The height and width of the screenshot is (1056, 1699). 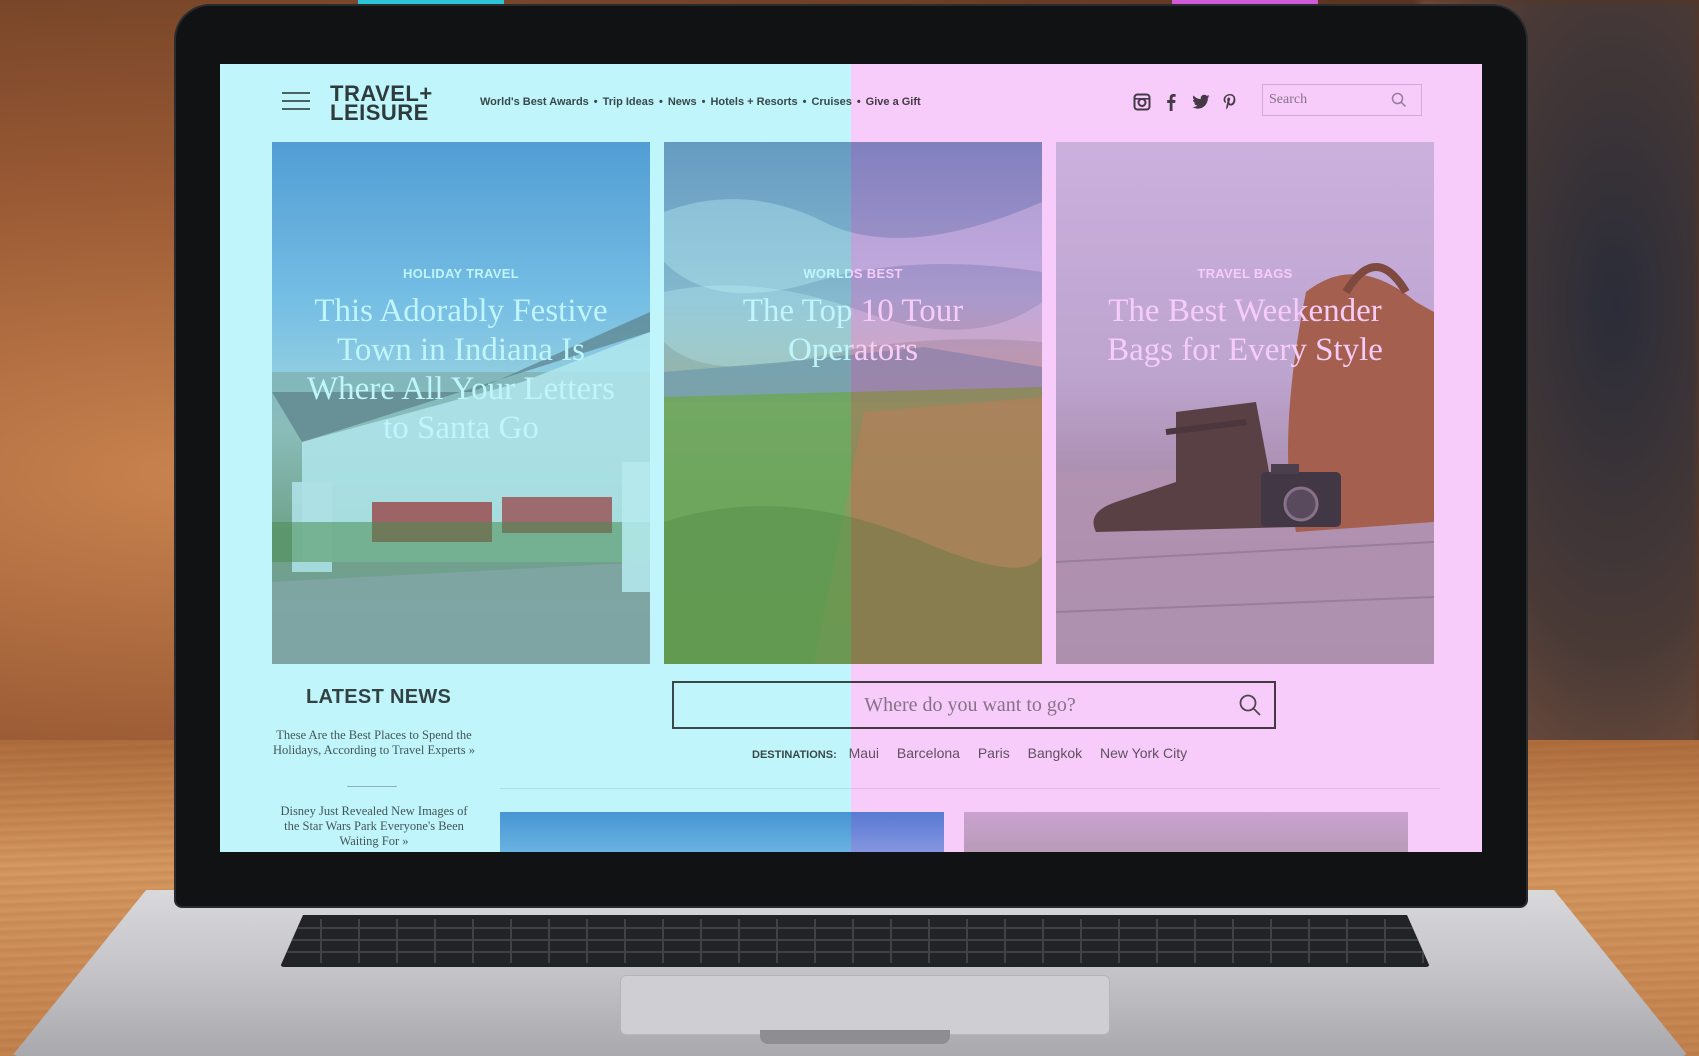 I want to click on laptop-keyboard, so click(x=855, y=941).